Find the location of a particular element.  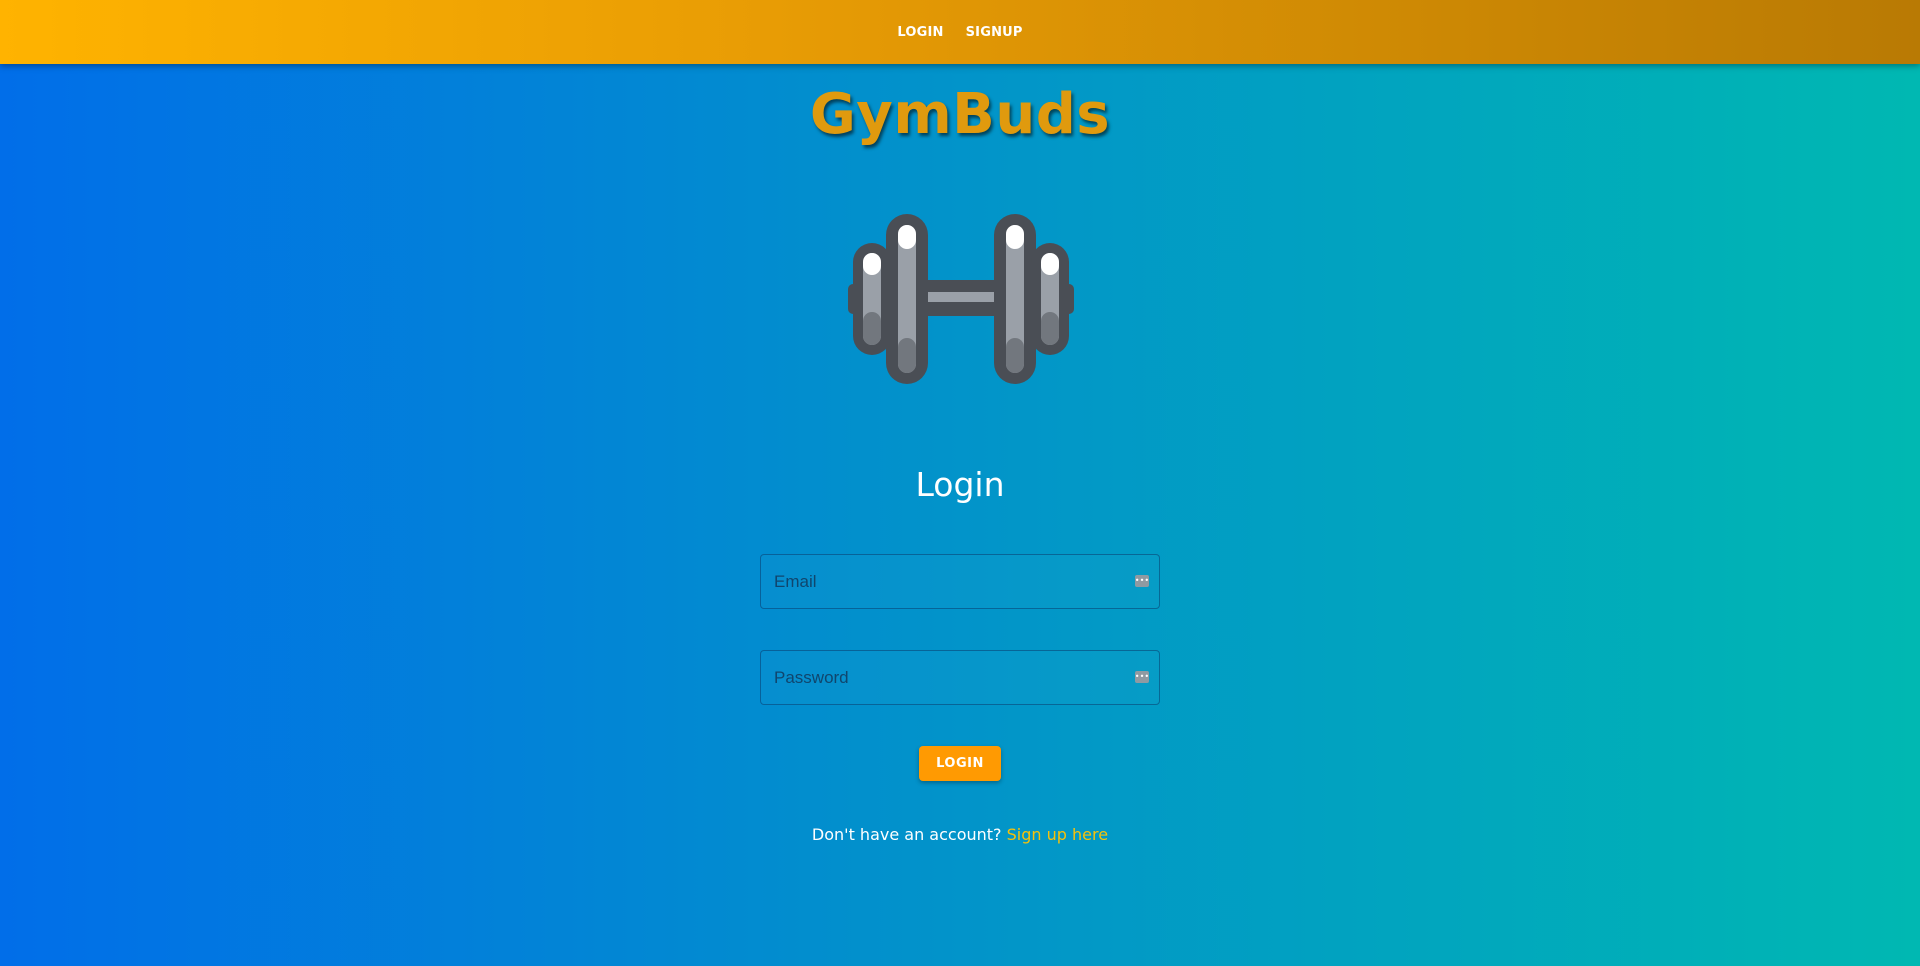

email-input is located at coordinates (960, 581).